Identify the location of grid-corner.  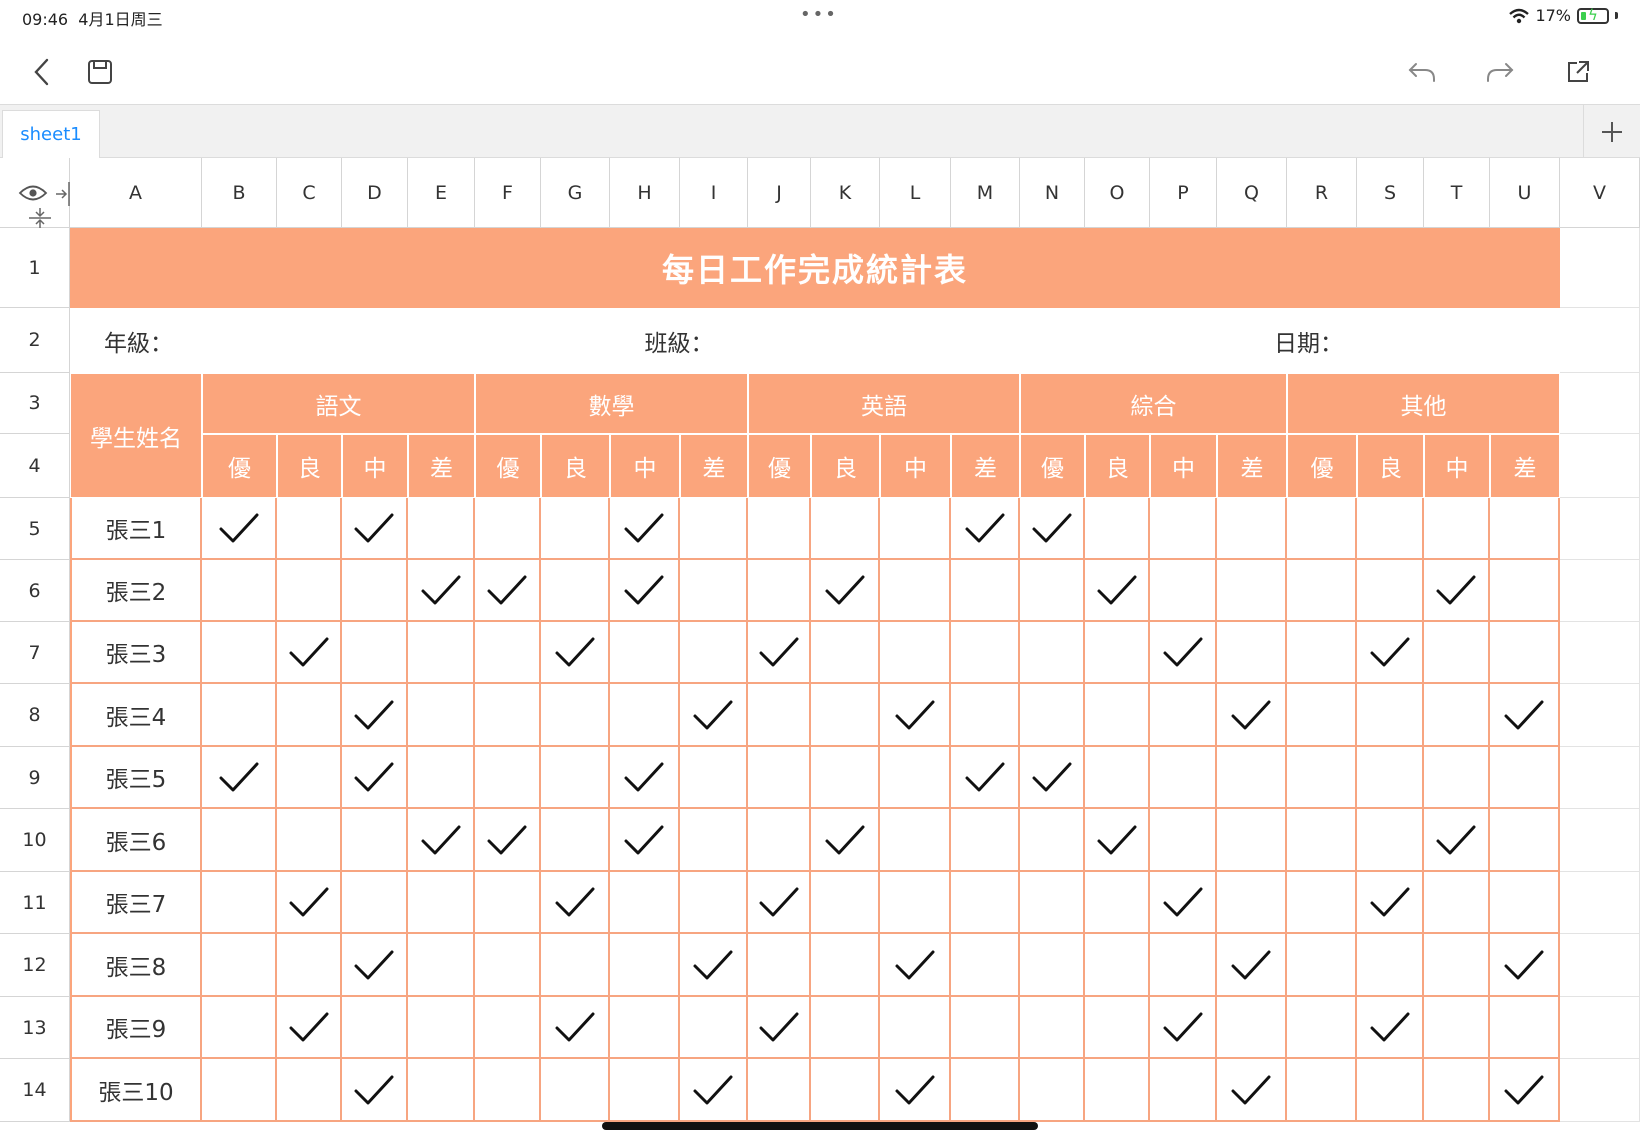
(41, 193).